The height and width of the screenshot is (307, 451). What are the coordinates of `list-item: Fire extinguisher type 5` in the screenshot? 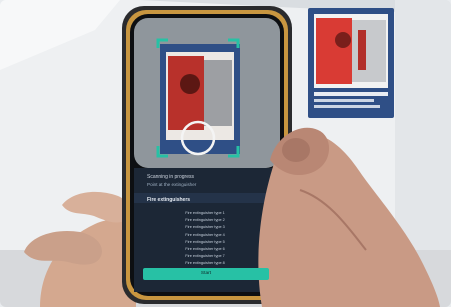 It's located at (205, 242).